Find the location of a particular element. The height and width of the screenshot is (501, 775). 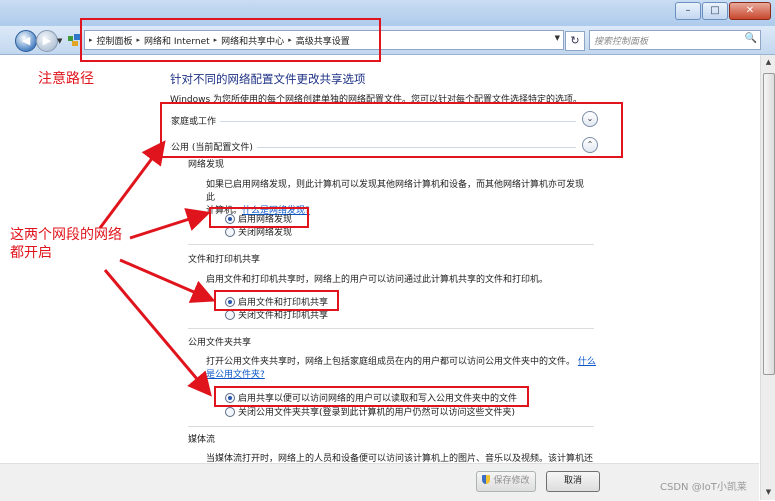

window-controls: – □ ✕ is located at coordinates (723, 11).